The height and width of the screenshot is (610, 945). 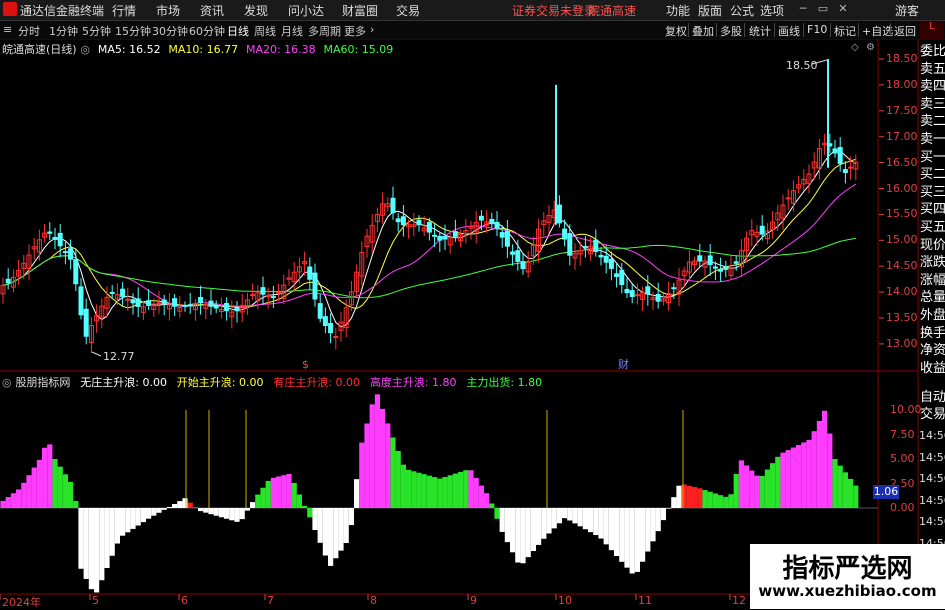 What do you see at coordinates (932, 137) in the screenshot?
I see `side-panel-item: 卖一` at bounding box center [932, 137].